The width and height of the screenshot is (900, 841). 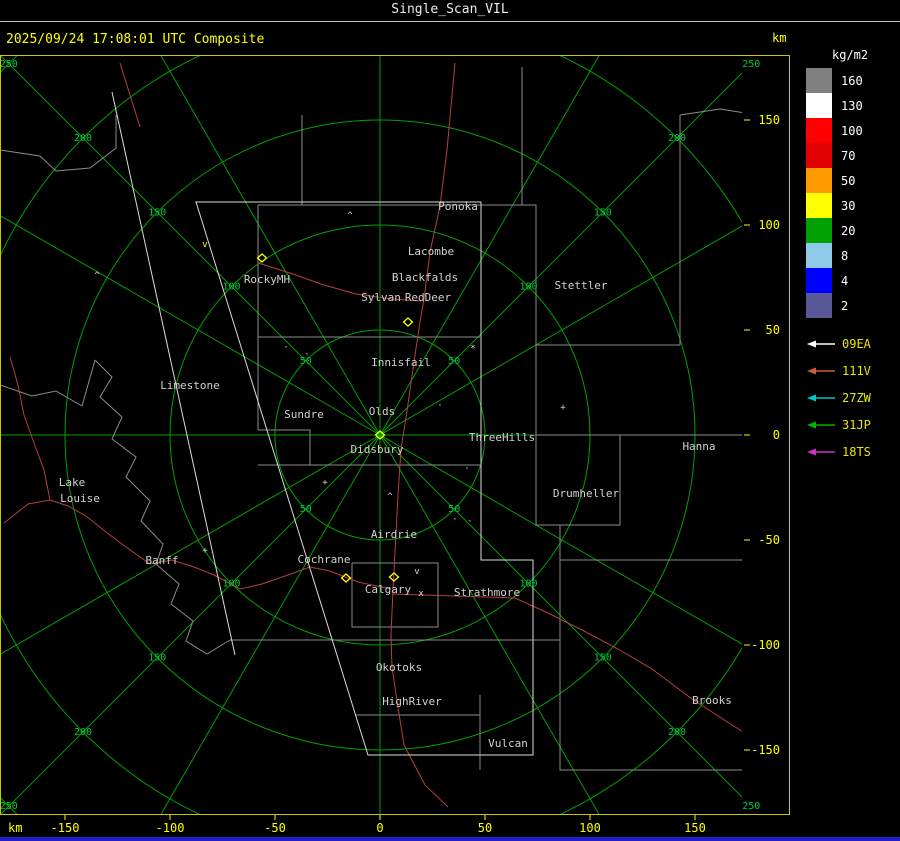 What do you see at coordinates (412, 701) in the screenshot?
I see `city-label: HighRiver` at bounding box center [412, 701].